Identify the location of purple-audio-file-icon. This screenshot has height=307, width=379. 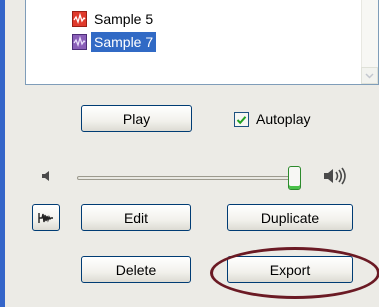
(79, 41).